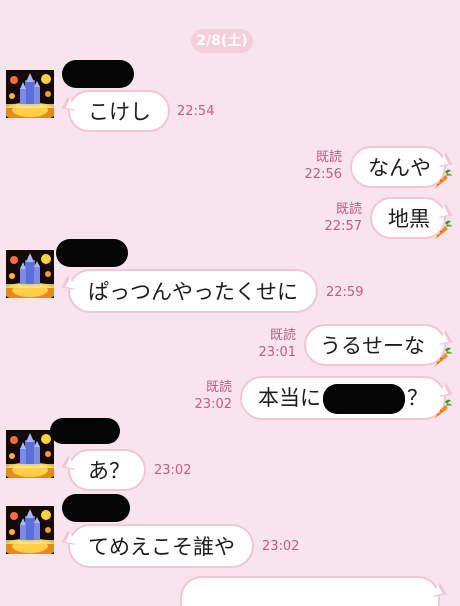 The width and height of the screenshot is (460, 606). I want to click on message-text: あ？, so click(109, 471).